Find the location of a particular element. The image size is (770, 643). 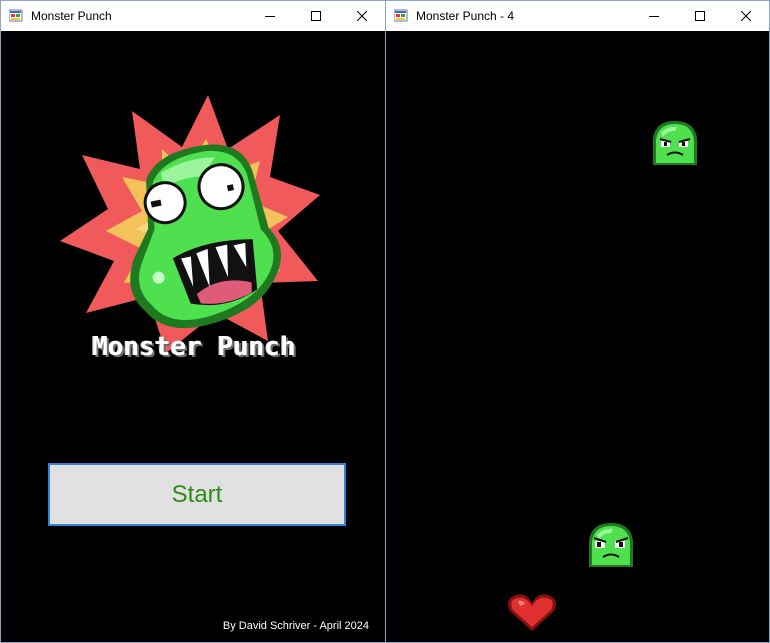

title-bar: Monster Punch - 4 is located at coordinates (577, 16).